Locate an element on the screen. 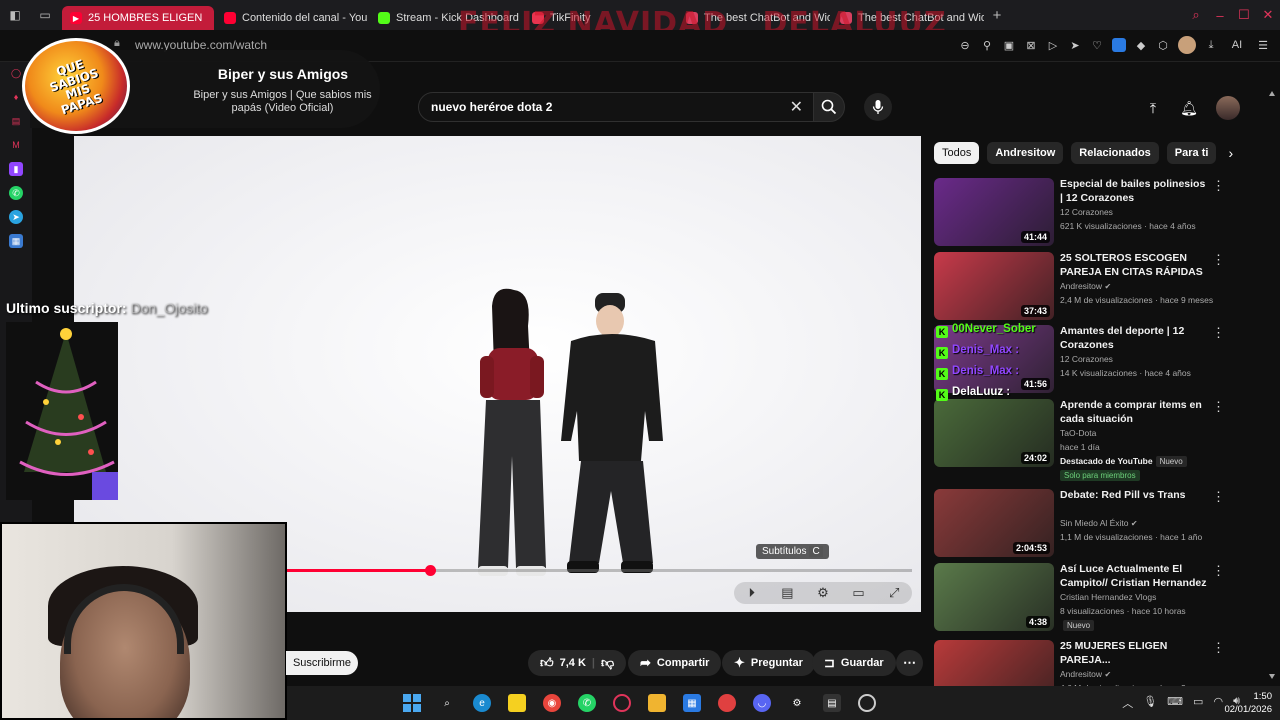 This screenshot has width=1280, height=720. recommendation-channel: 12 Corazones is located at coordinates (1086, 212).